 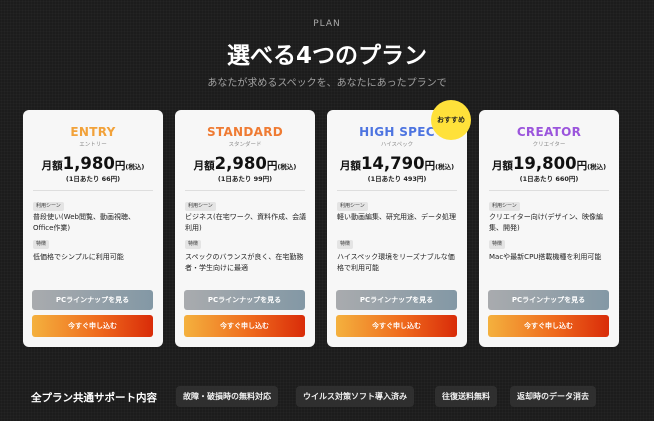 What do you see at coordinates (546, 222) in the screenshot?
I see `use-description: クリエイター向け(デザイン、映像編集、開発)` at bounding box center [546, 222].